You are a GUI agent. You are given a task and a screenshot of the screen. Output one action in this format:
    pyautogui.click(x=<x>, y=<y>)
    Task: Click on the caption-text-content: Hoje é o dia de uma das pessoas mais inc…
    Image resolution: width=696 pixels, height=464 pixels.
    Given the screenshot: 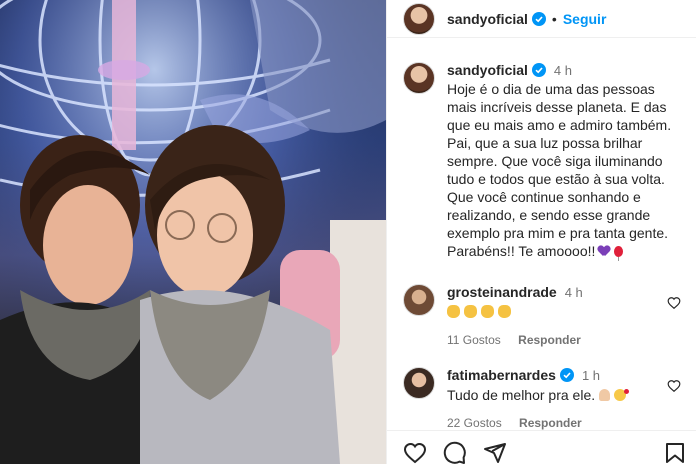 What is the action you would take?
    pyautogui.click(x=559, y=170)
    